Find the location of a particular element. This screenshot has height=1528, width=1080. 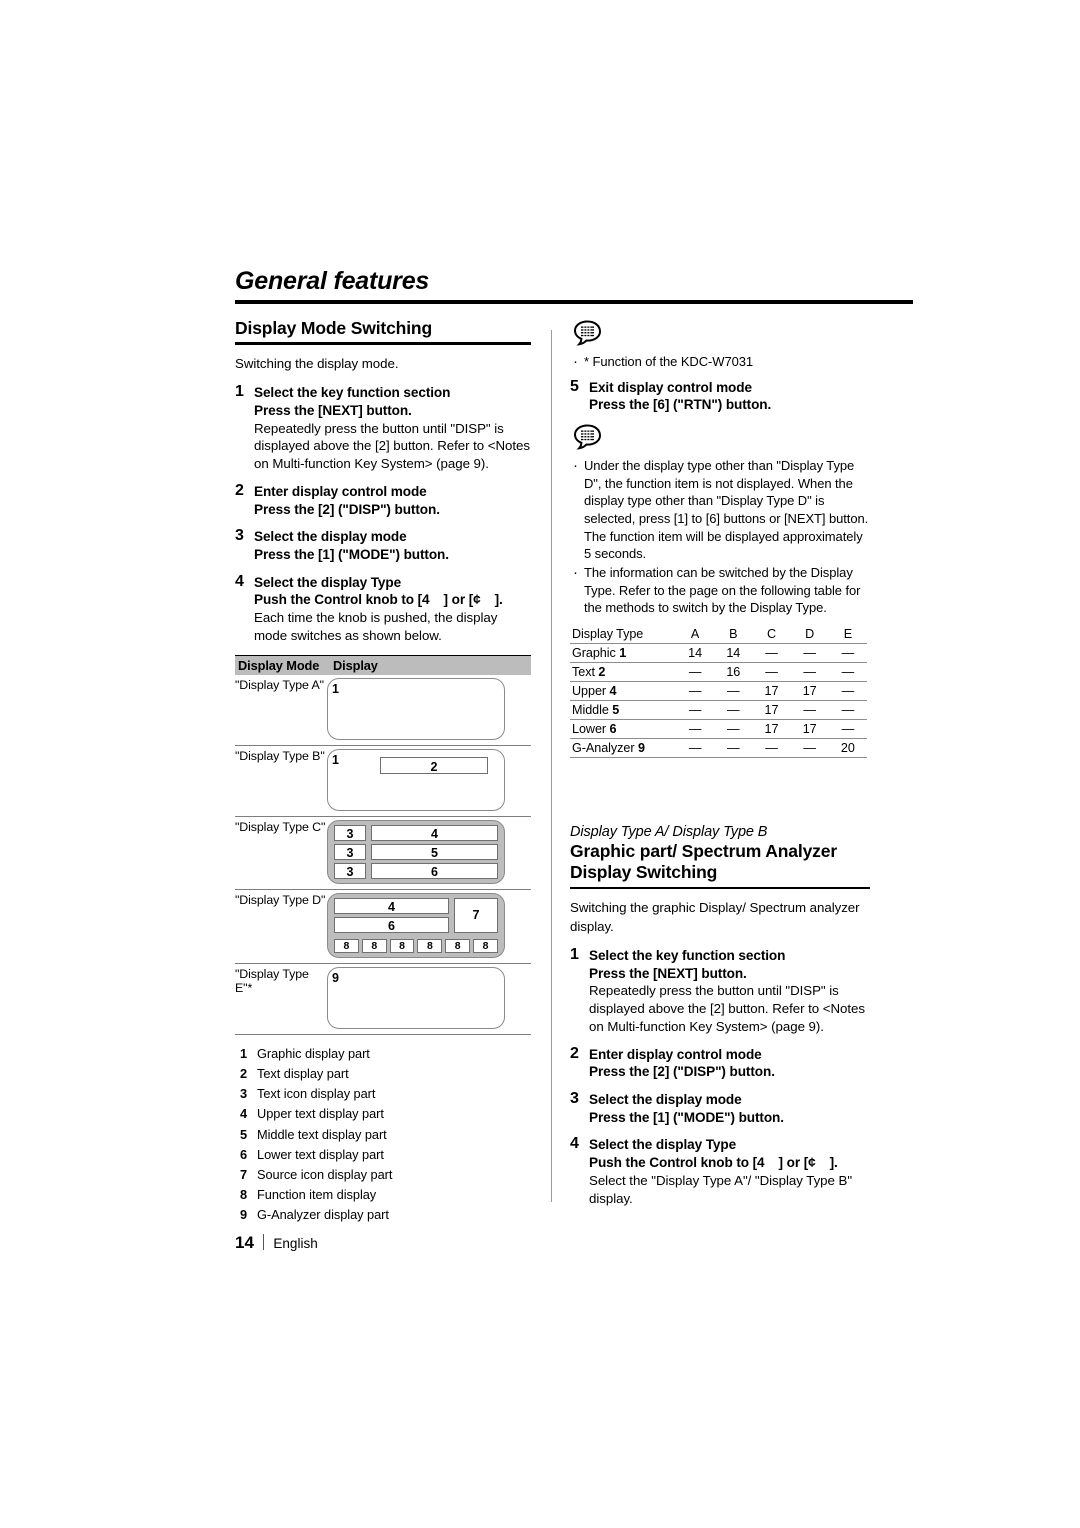

chapter-header: General features is located at coordinates (574, 285).